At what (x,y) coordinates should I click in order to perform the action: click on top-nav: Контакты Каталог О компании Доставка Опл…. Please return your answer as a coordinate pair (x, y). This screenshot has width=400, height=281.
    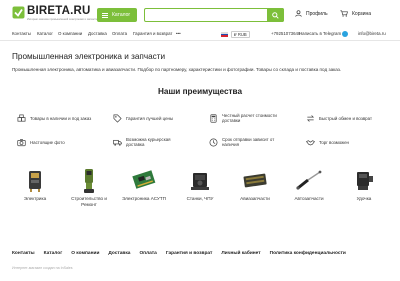
    Looking at the image, I should click on (200, 34).